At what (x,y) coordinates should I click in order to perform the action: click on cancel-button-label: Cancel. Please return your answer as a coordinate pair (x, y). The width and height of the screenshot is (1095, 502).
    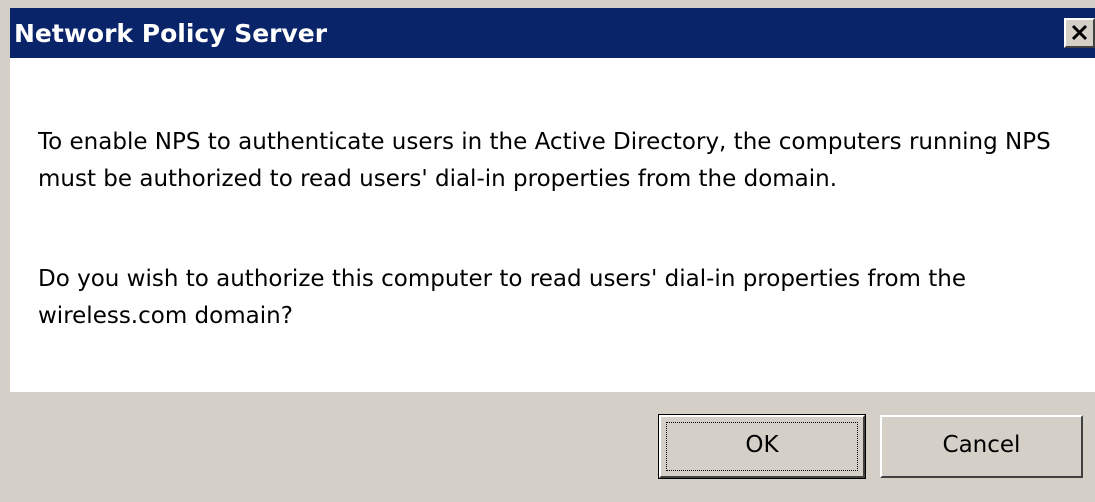
    Looking at the image, I should click on (981, 445).